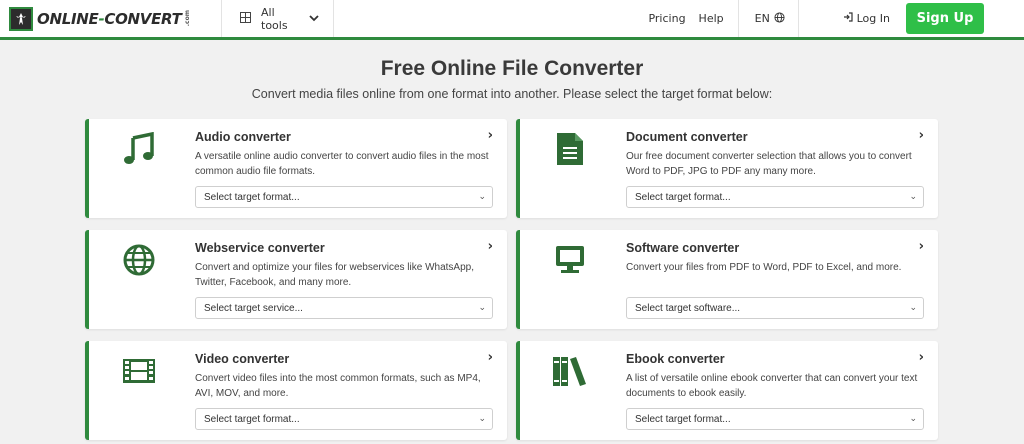 Image resolution: width=1024 pixels, height=444 pixels. I want to click on language-selector: EN, so click(769, 18).